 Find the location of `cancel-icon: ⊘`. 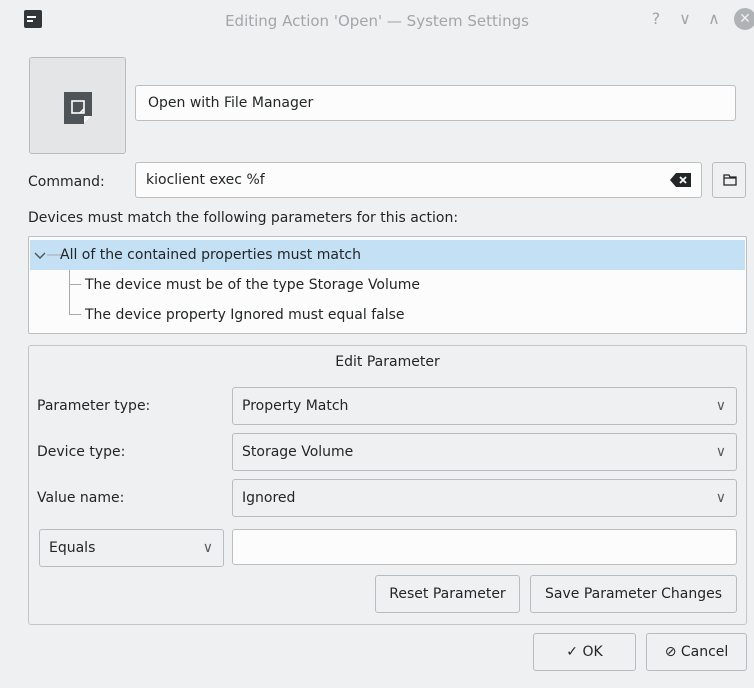

cancel-icon: ⊘ is located at coordinates (670, 652).